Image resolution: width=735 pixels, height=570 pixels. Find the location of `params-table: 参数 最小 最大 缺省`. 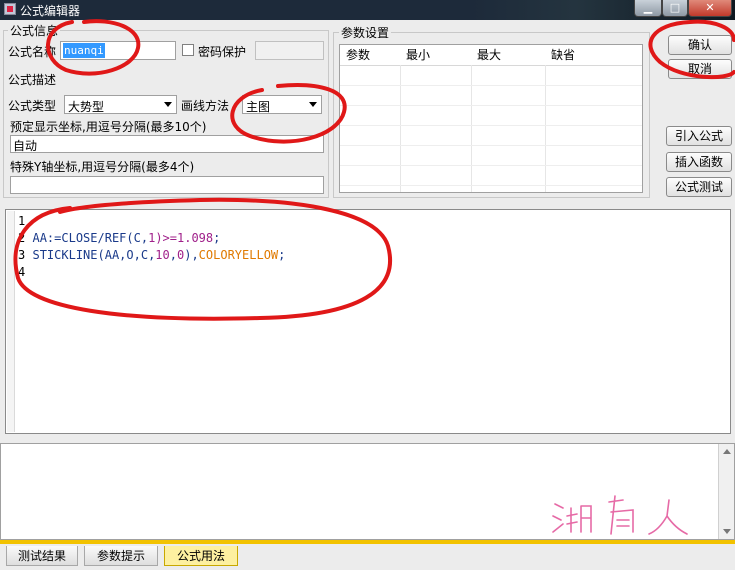

params-table: 参数 最小 最大 缺省 is located at coordinates (491, 118).